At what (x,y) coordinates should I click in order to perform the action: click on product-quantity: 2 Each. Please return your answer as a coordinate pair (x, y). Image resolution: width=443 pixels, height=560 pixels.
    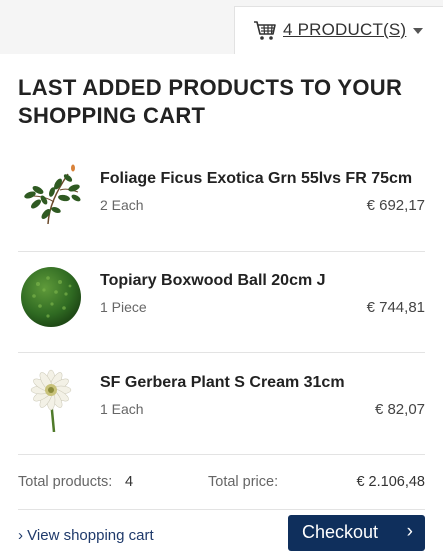
    Looking at the image, I should click on (122, 205).